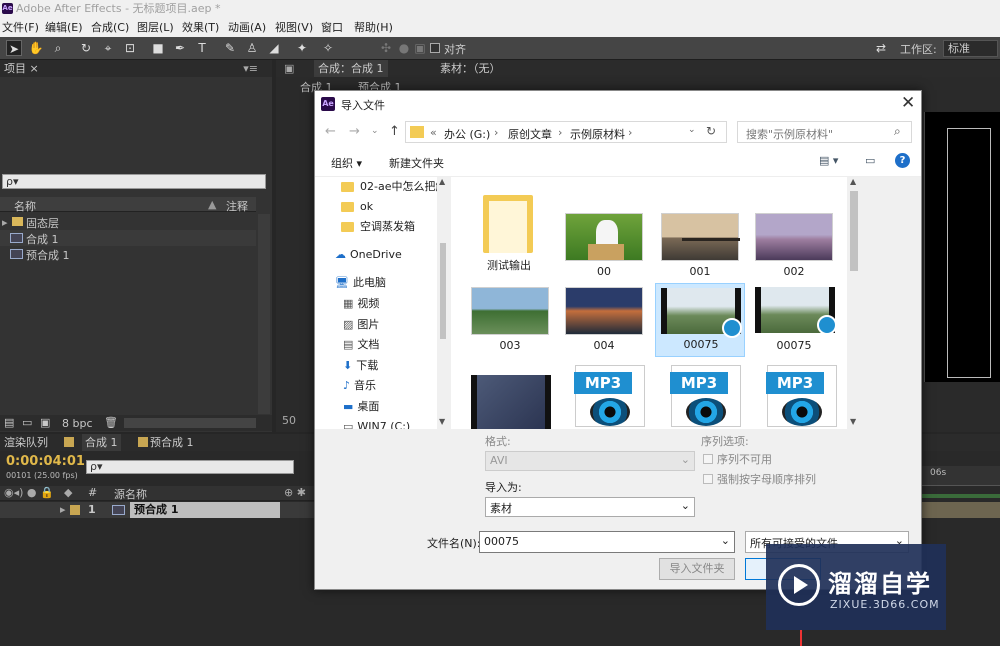  Describe the element at coordinates (26, 442) in the screenshot. I see `render-queue-tab: 渲染队列` at that location.